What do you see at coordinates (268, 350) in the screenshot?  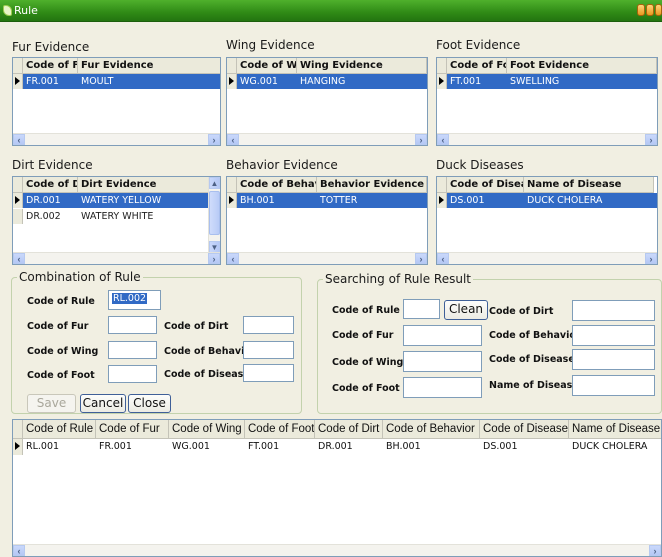 I see `code-of-behavior-input` at bounding box center [268, 350].